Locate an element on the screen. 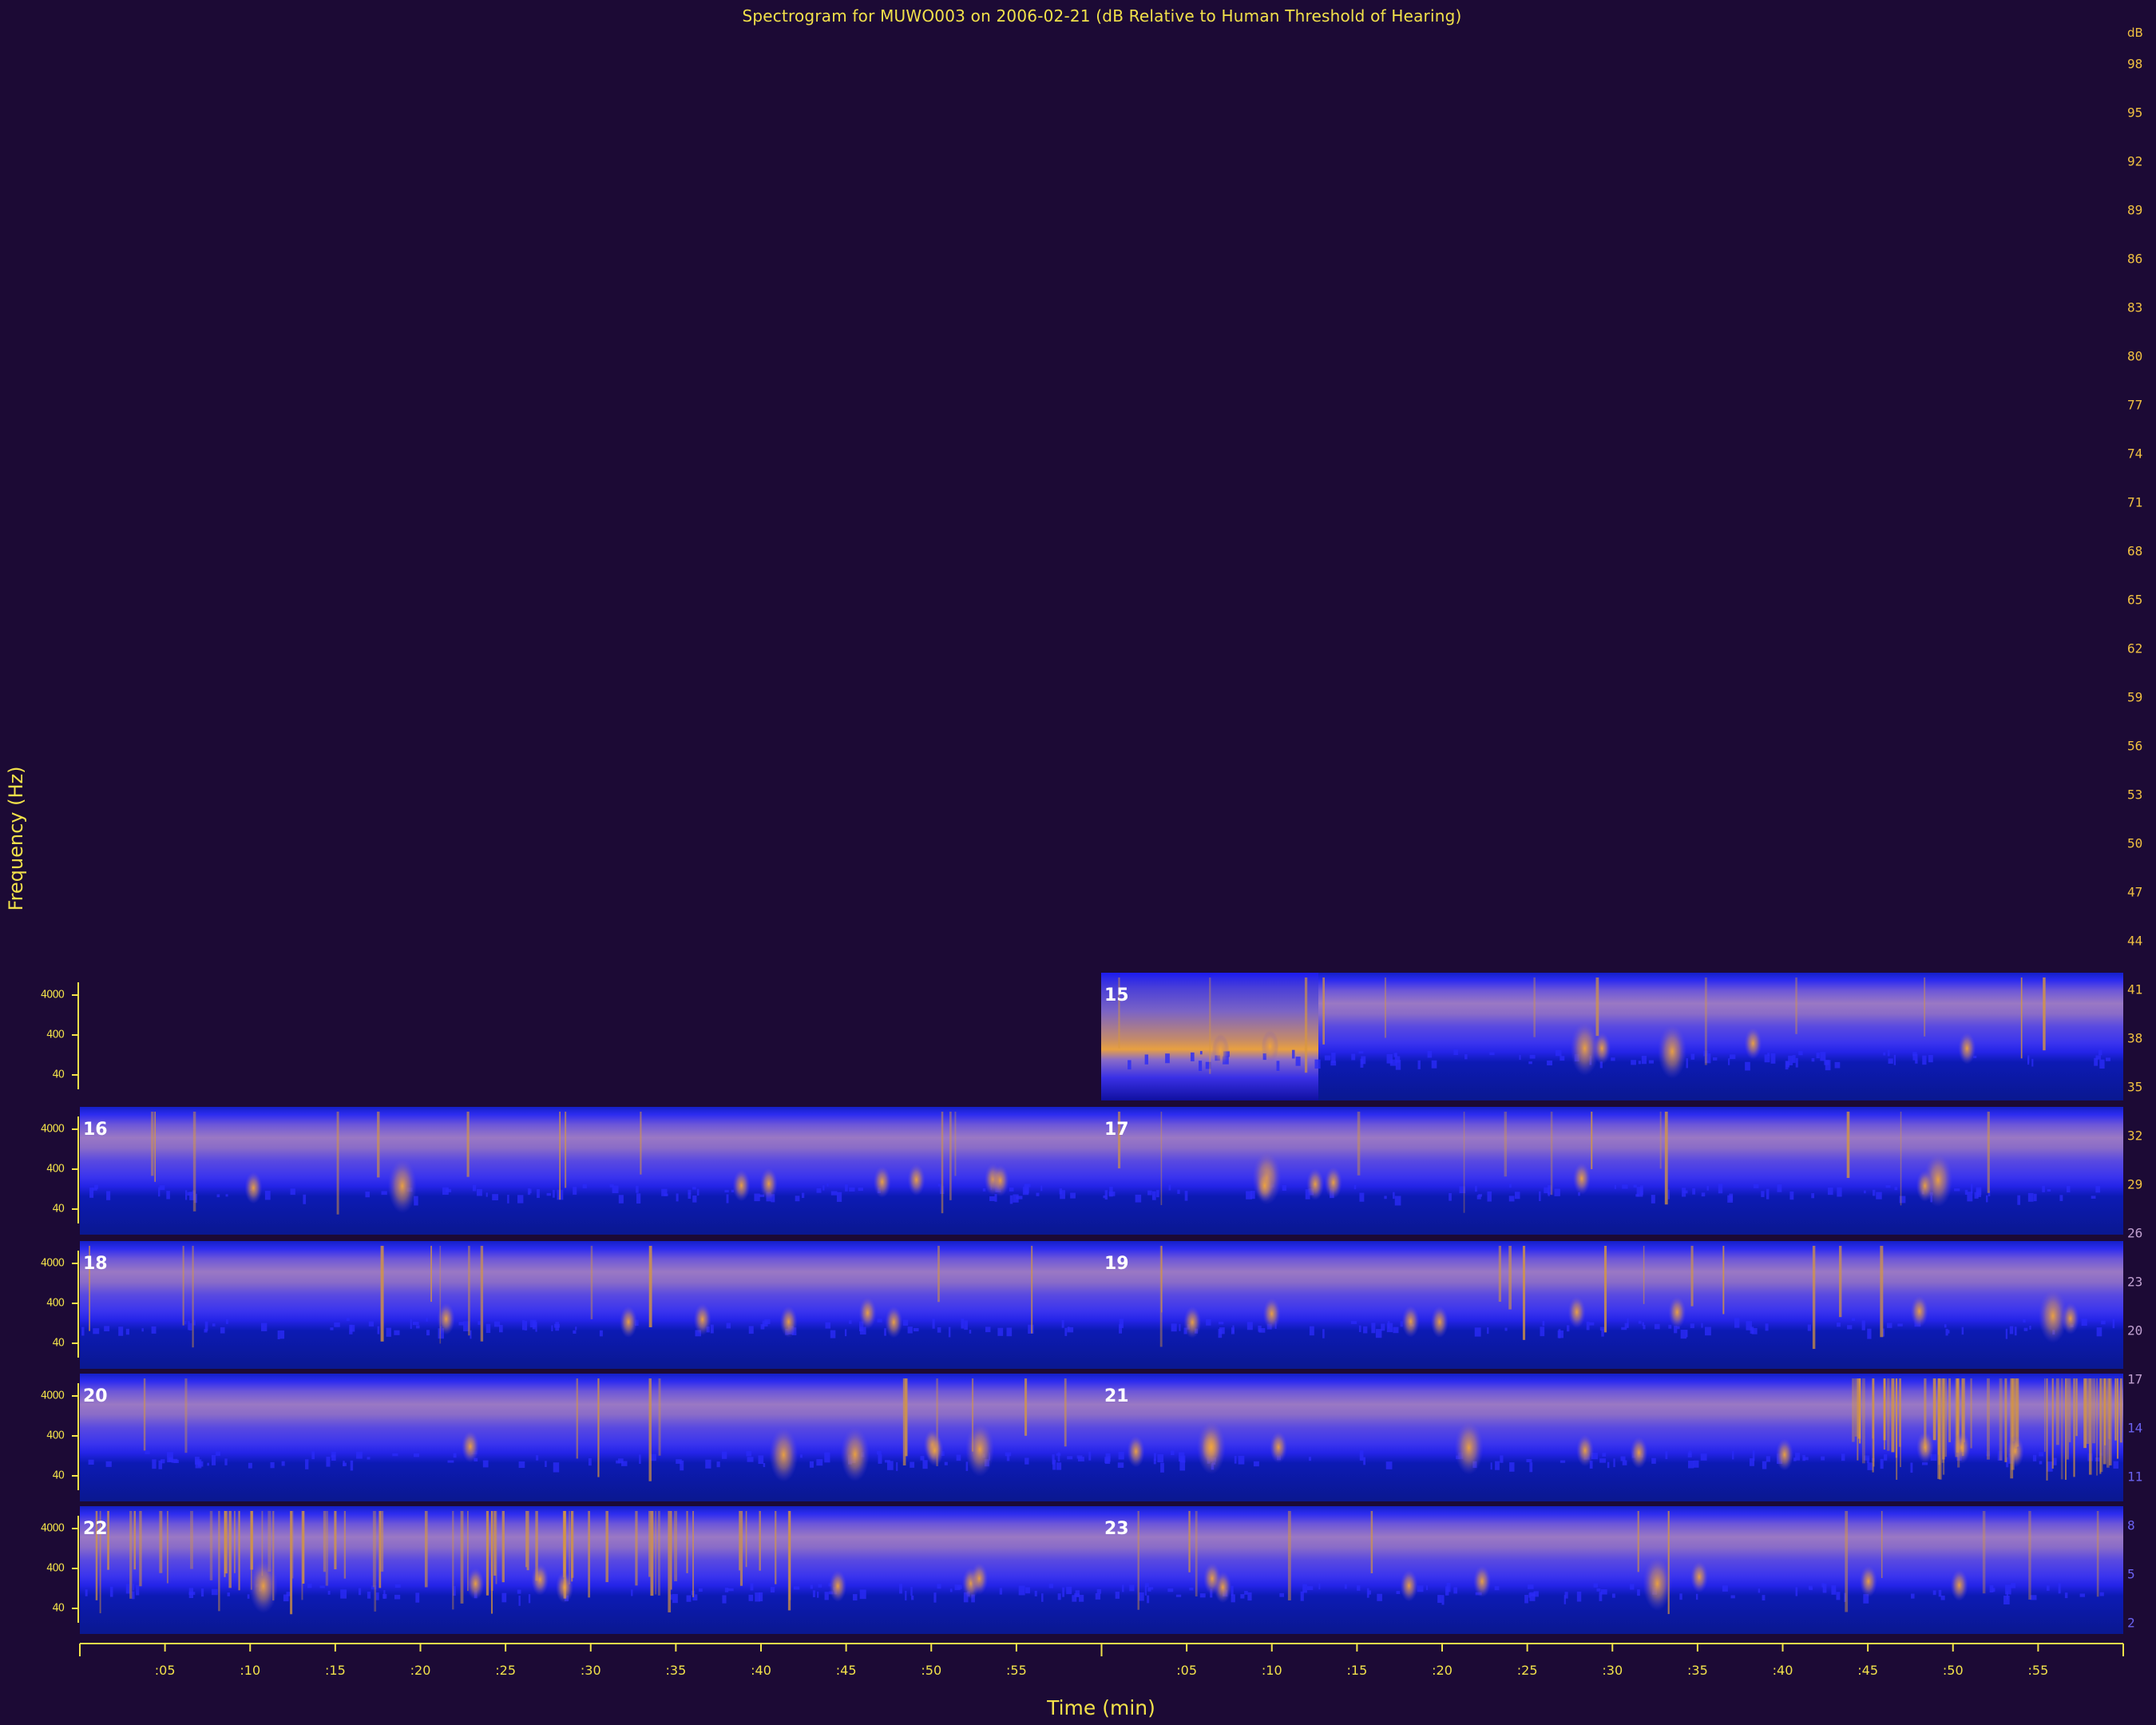 The image size is (2156, 1725). panel-label-23: 23 is located at coordinates (1116, 1529).